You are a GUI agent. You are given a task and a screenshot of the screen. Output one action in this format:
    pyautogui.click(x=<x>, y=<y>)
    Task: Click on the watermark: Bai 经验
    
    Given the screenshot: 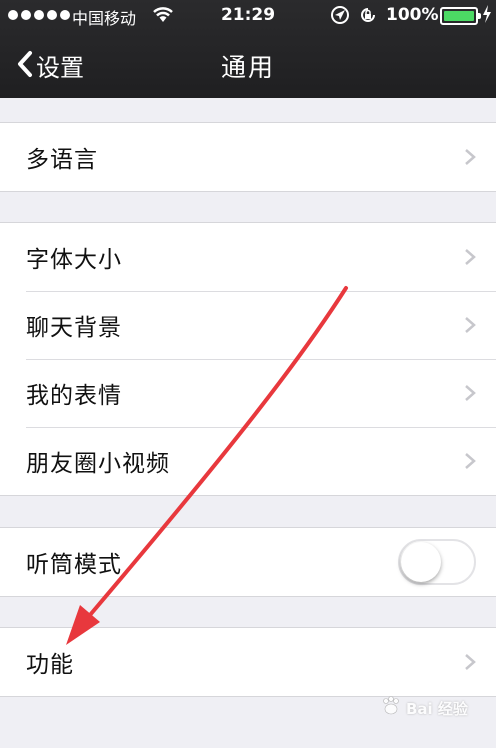 What is the action you would take?
    pyautogui.click(x=424, y=708)
    